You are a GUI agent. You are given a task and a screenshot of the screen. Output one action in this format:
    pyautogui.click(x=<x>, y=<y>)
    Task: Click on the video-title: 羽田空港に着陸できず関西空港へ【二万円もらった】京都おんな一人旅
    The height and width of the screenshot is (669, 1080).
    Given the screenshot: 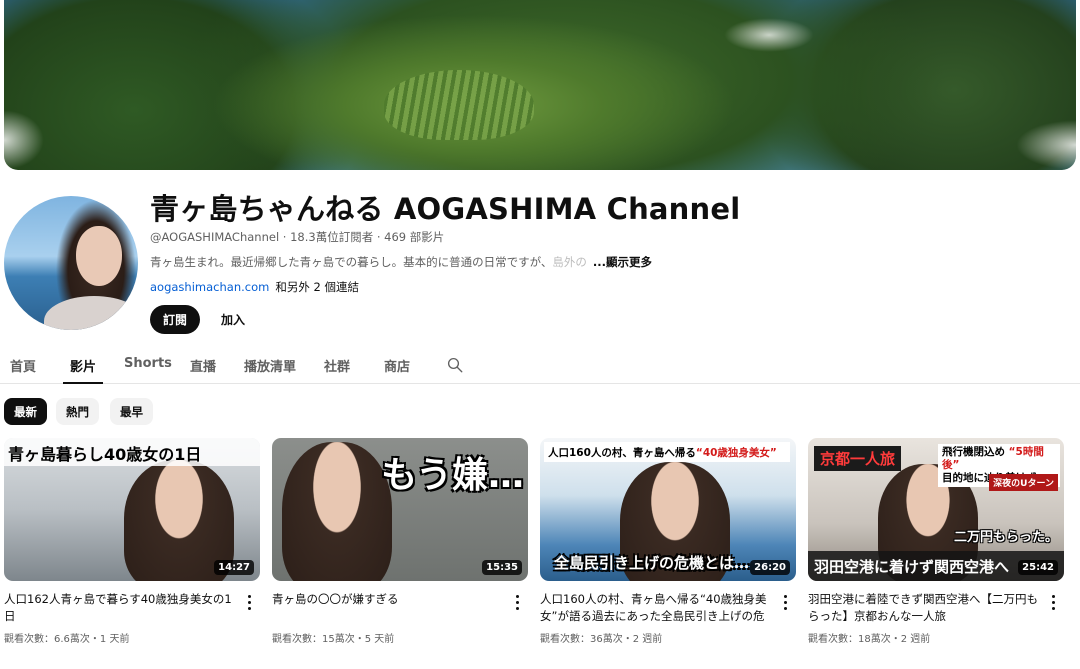 What is the action you would take?
    pyautogui.click(x=924, y=608)
    